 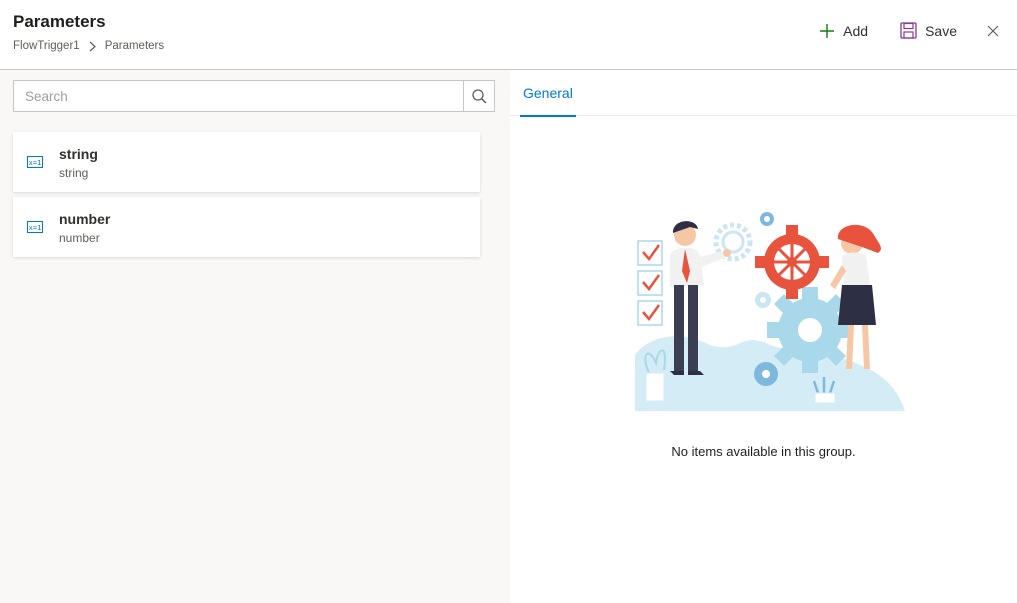 I want to click on tab-bar: General, so click(x=763, y=93).